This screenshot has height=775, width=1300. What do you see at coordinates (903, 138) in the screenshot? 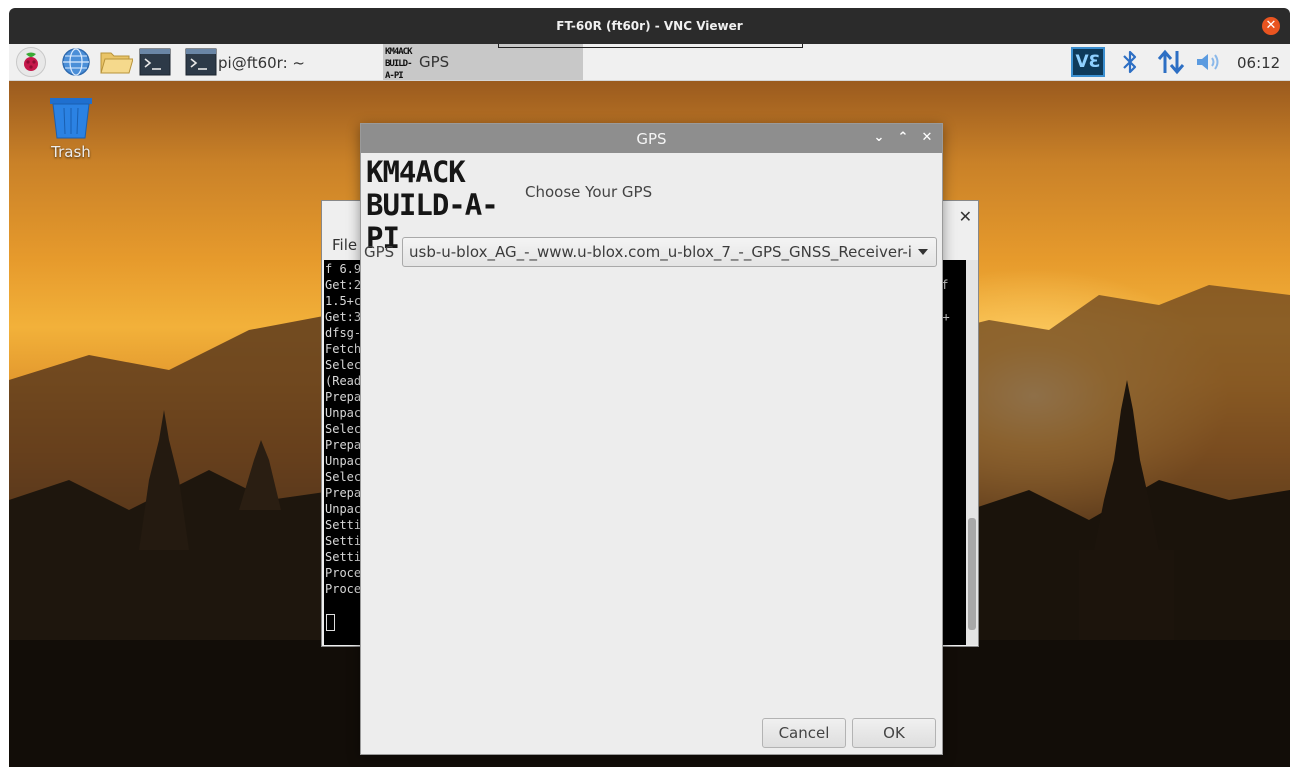
I see `maximize-icon: ⌃` at bounding box center [903, 138].